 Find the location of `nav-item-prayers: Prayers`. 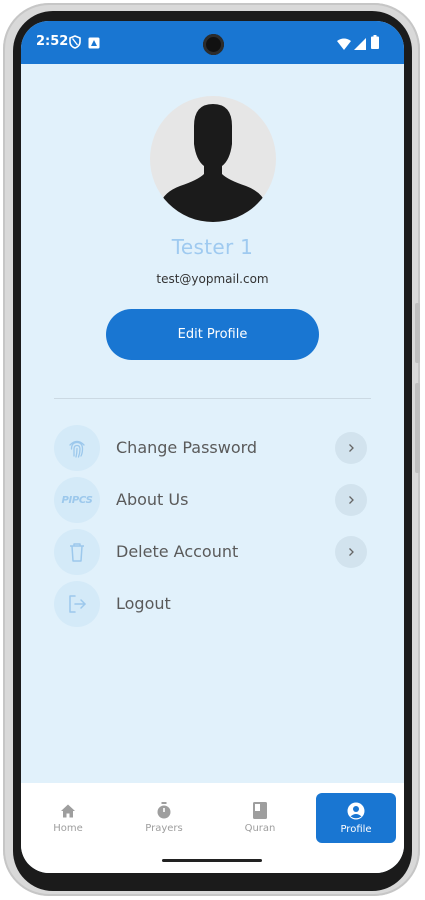

nav-item-prayers: Prayers is located at coordinates (164, 818).